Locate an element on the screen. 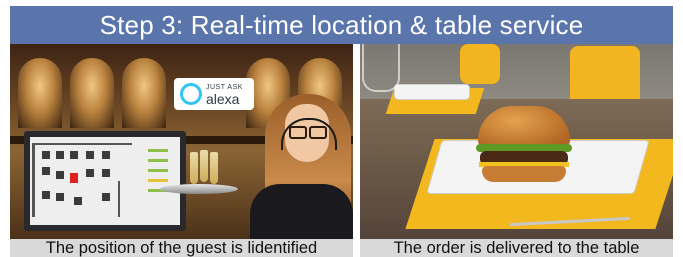 The image size is (683, 257). floor-plan-screen is located at coordinates (105, 181).